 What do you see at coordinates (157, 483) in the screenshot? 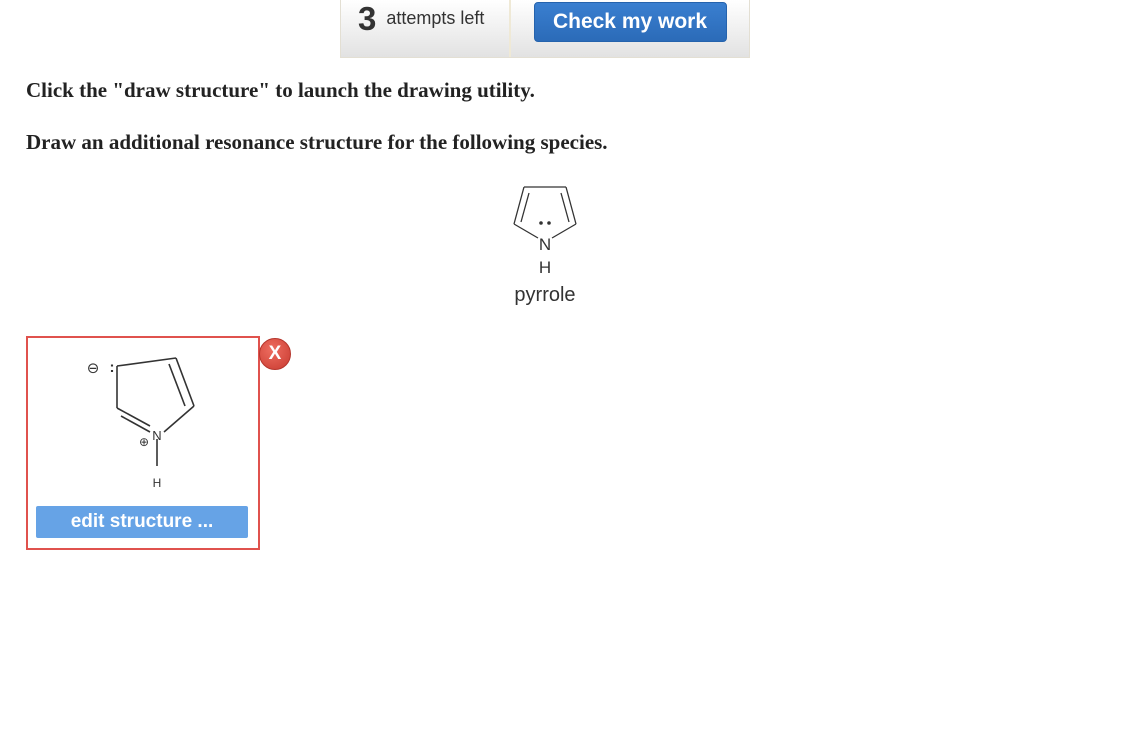
I see `answer-atom-h: H` at bounding box center [157, 483].